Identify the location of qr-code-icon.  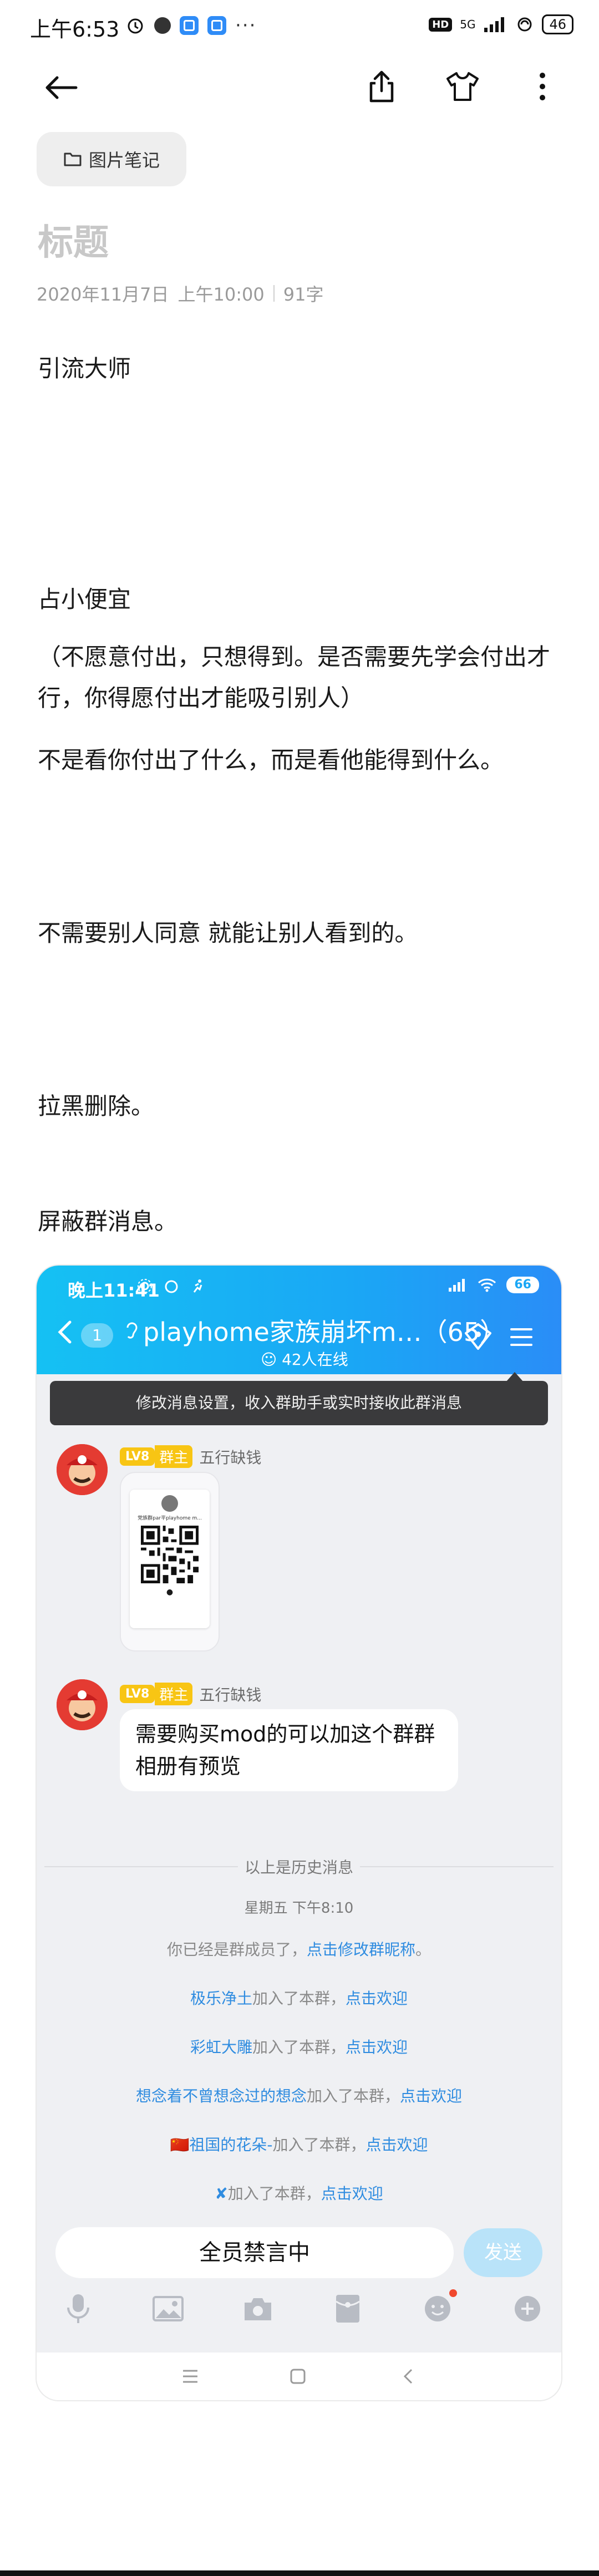
(170, 1554).